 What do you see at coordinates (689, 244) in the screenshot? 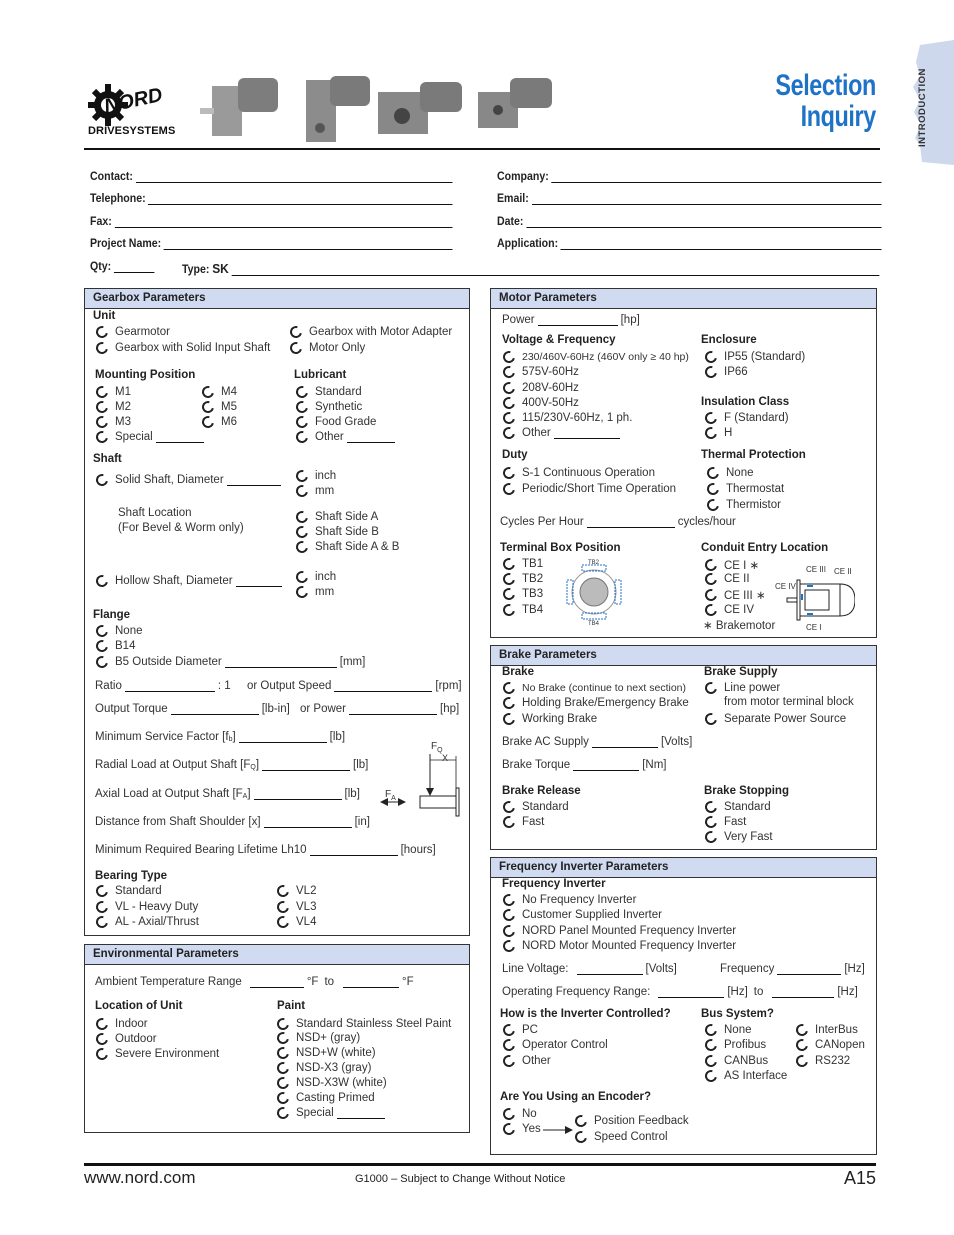
I see `application-field: Application:` at bounding box center [689, 244].